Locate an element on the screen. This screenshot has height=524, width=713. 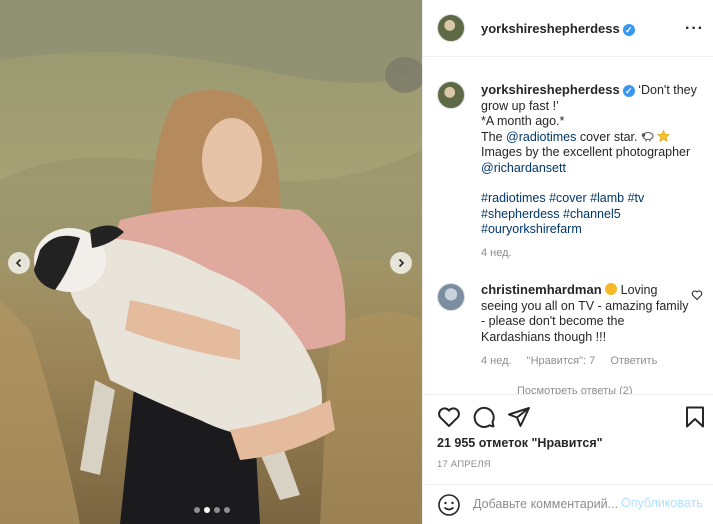
hashtags-line2: #shepherdess #channel5 is located at coordinates (594, 215).